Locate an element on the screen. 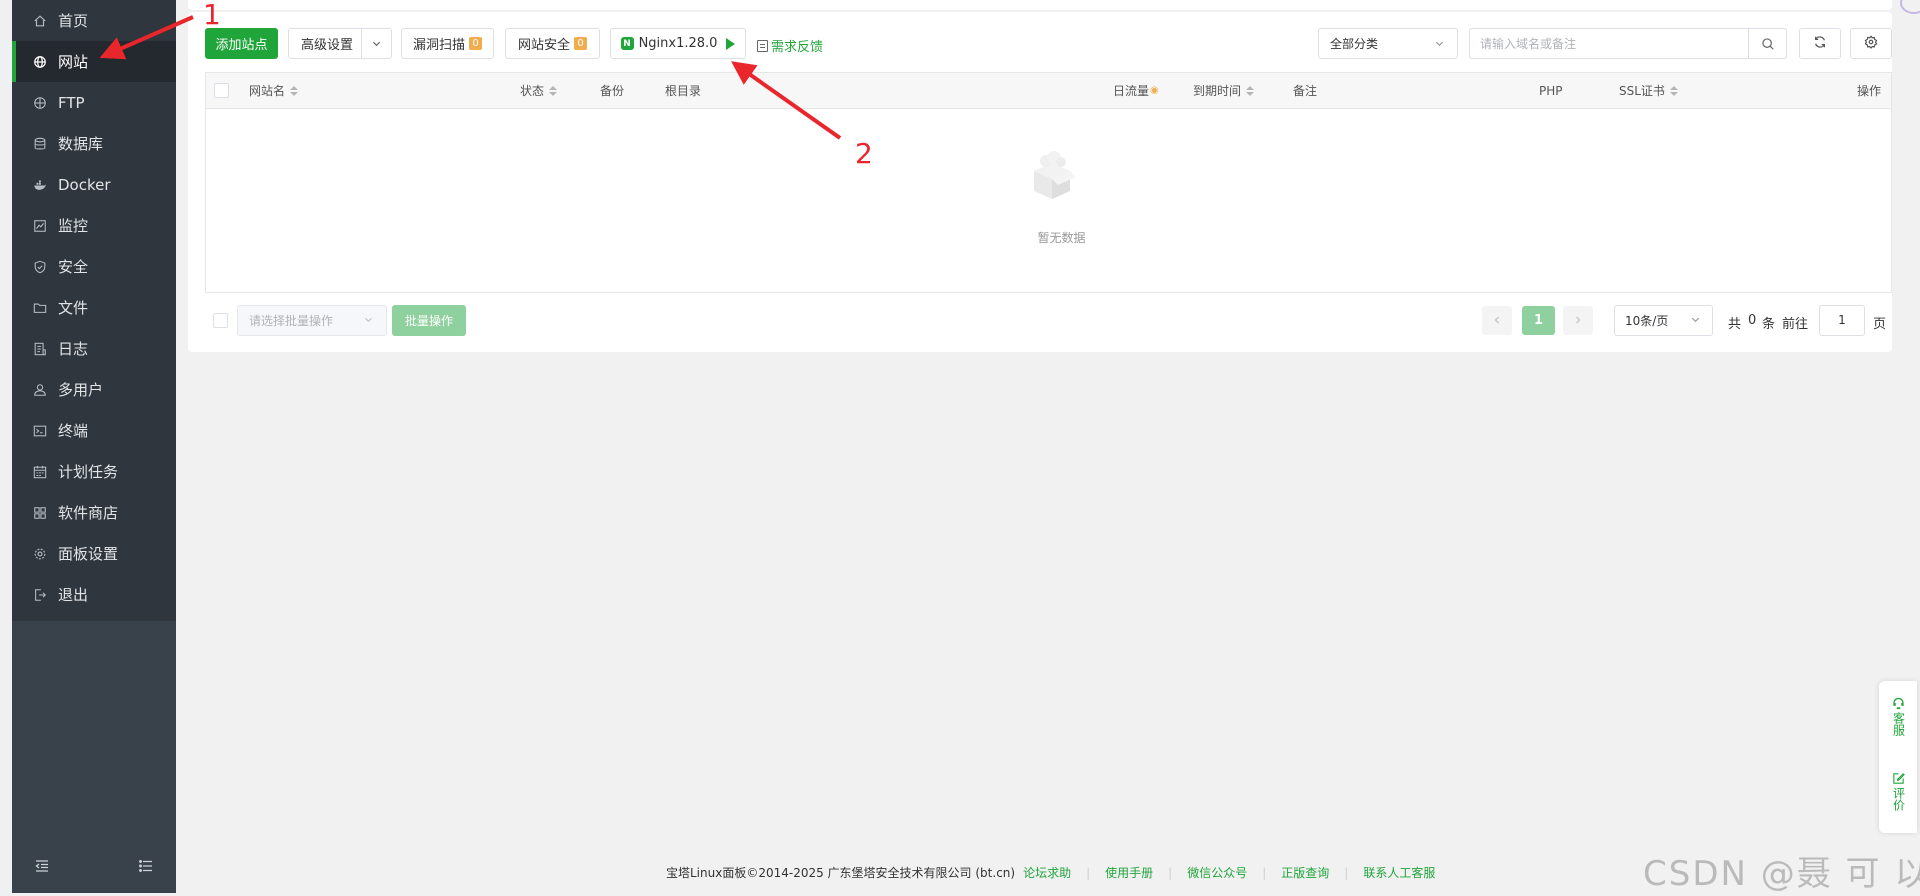 The width and height of the screenshot is (1920, 896). sidebar-item-label: FTP is located at coordinates (71, 102).